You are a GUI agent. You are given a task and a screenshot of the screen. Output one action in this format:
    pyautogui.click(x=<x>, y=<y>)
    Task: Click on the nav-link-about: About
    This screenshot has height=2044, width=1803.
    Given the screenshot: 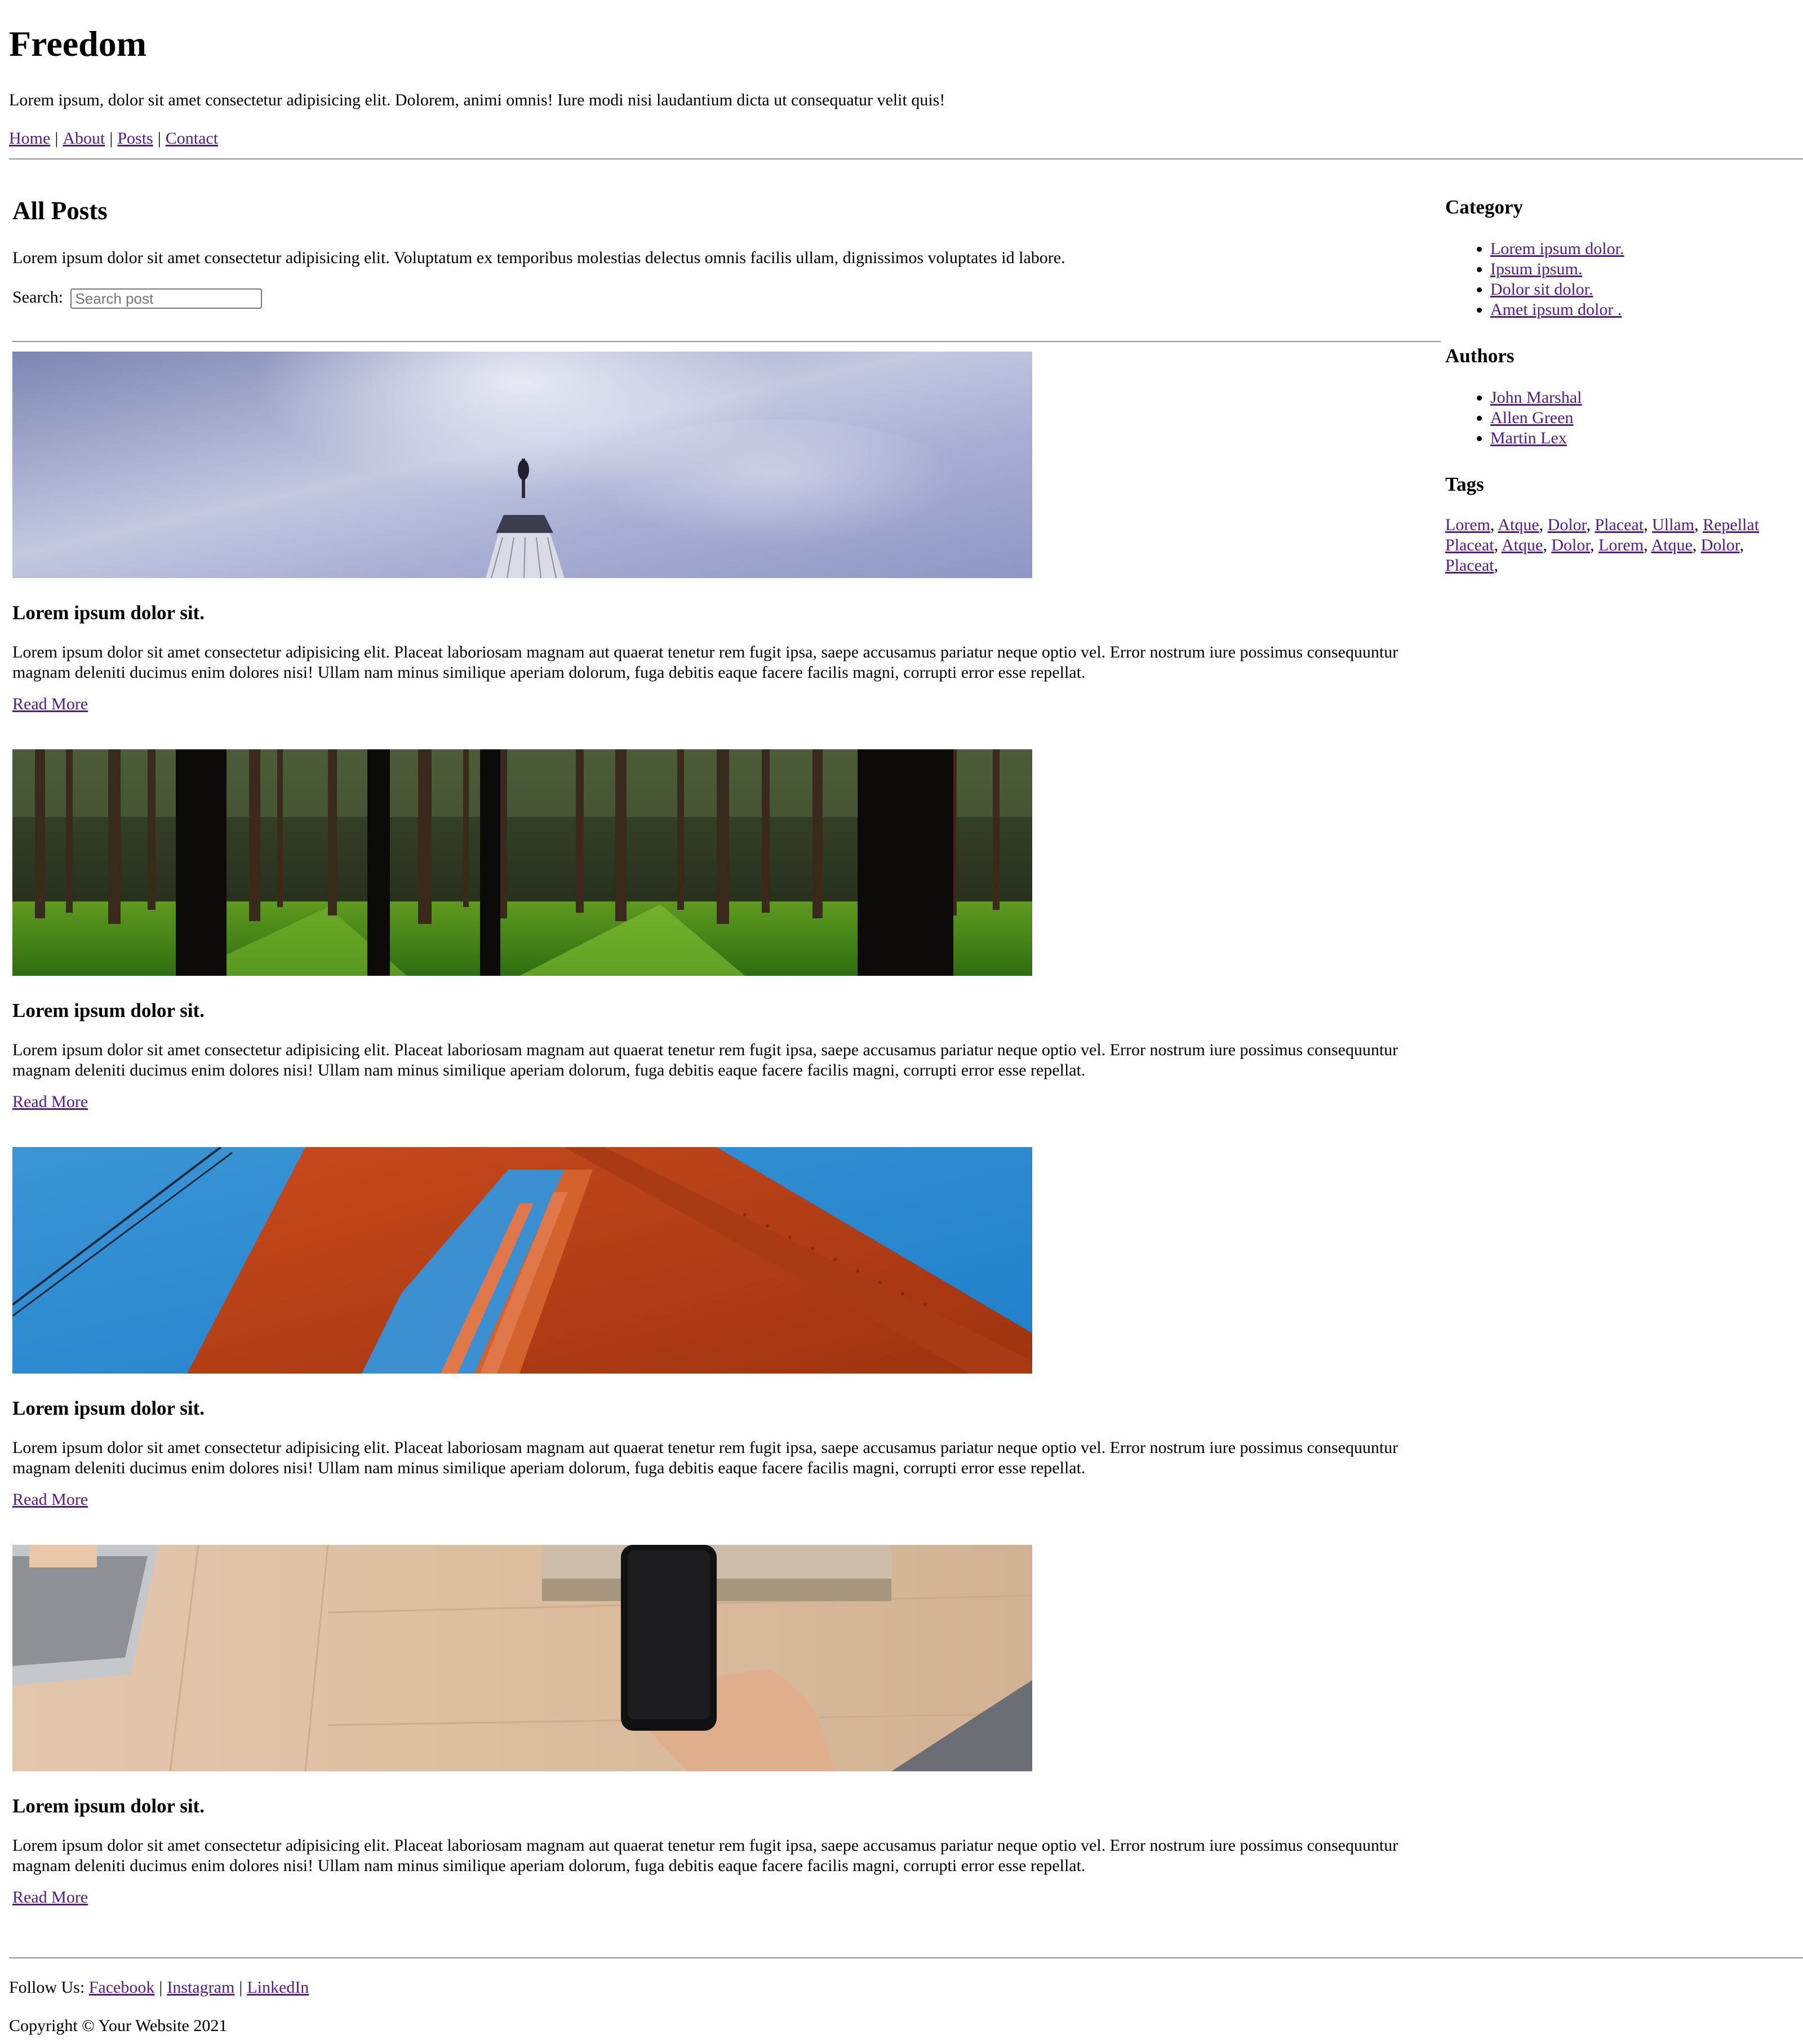 What is the action you would take?
    pyautogui.click(x=84, y=138)
    